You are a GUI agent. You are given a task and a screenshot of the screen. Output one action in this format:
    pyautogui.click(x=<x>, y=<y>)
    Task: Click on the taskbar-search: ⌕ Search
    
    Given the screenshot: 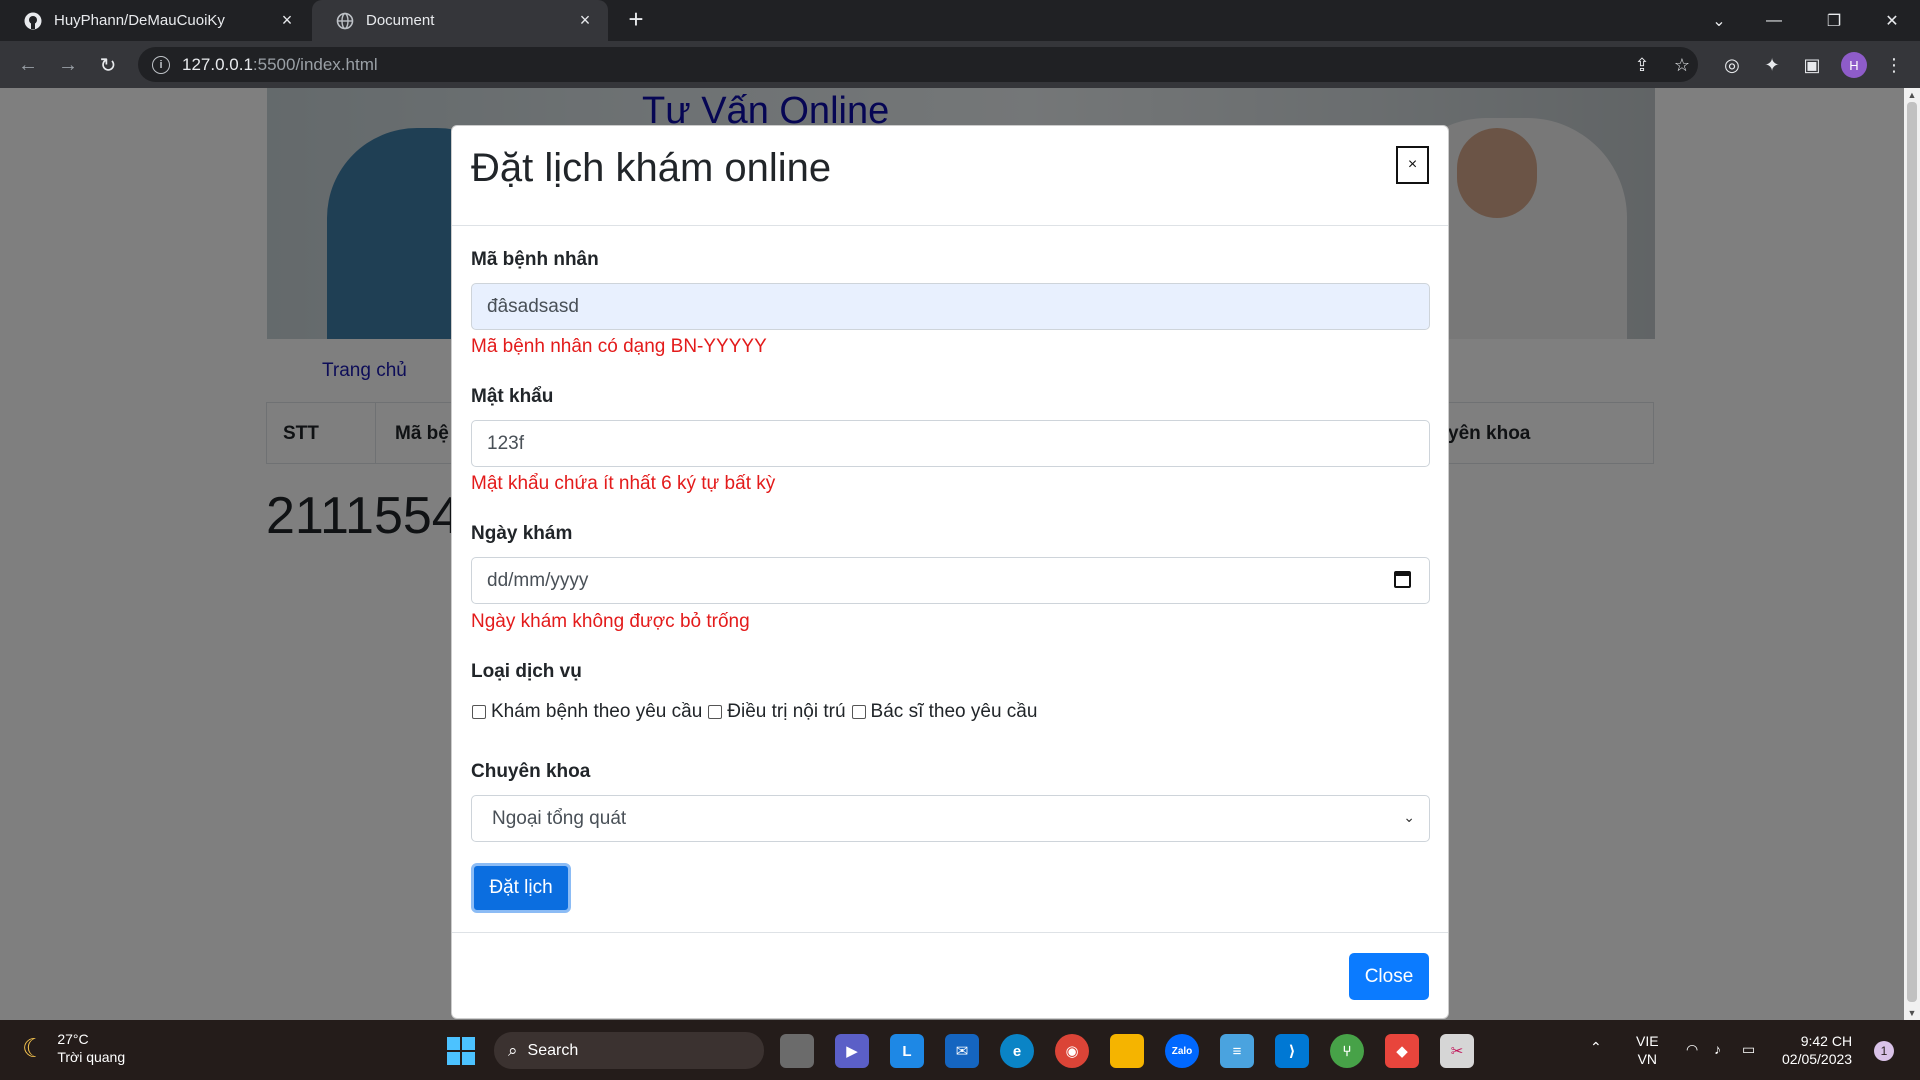 What is the action you would take?
    pyautogui.click(x=629, y=1050)
    